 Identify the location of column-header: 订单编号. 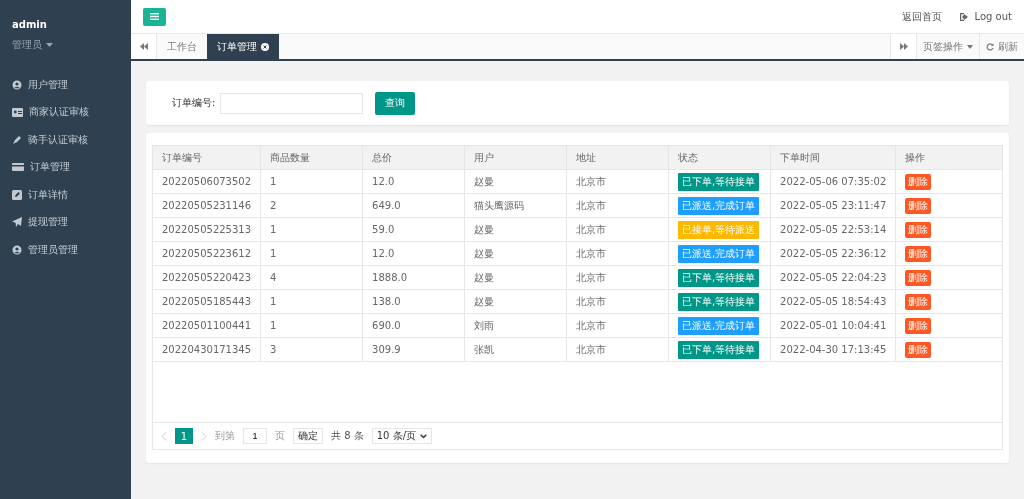
(207, 158).